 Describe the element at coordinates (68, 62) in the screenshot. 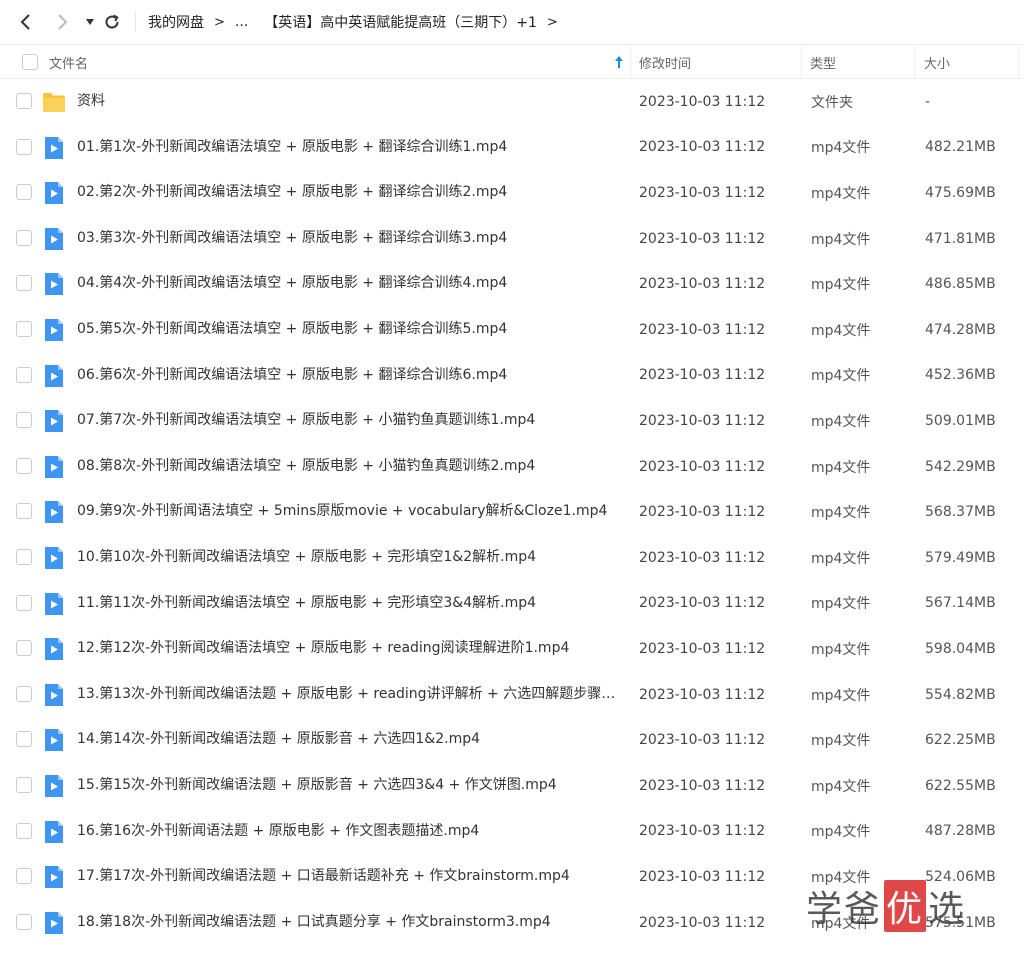

I see `column-header-name: 文件名` at that location.